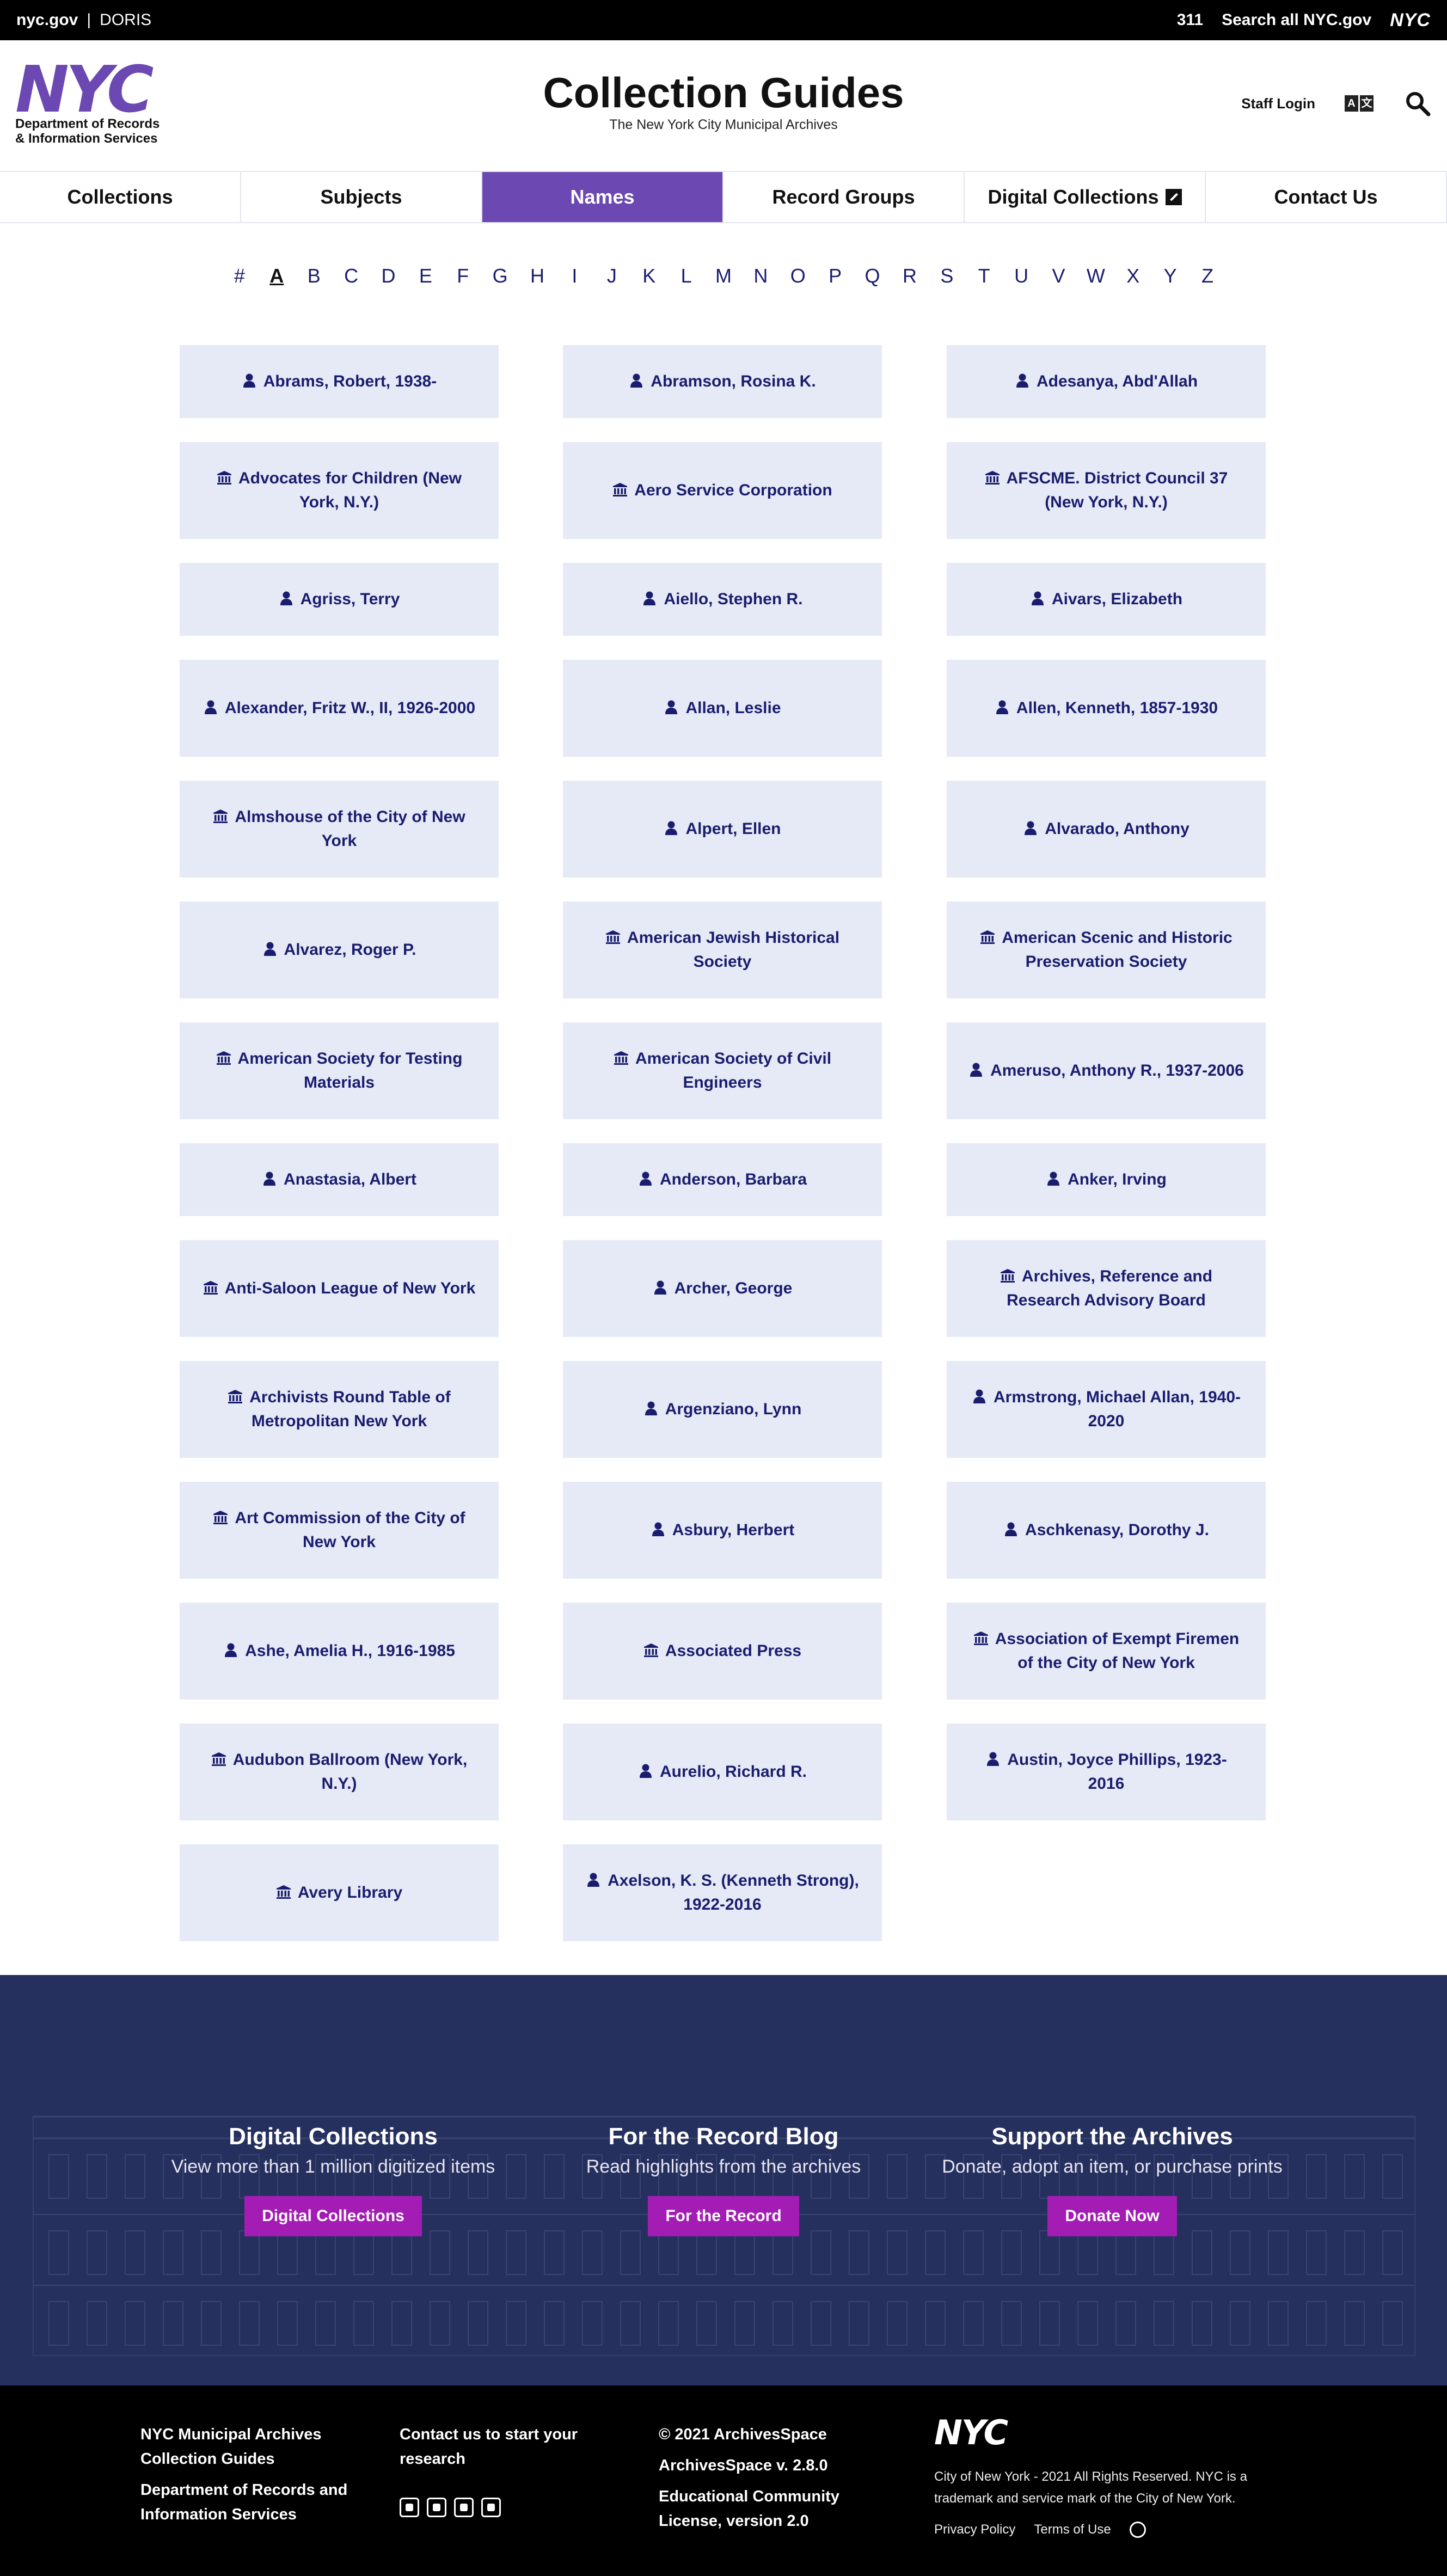 Image resolution: width=1447 pixels, height=2576 pixels. What do you see at coordinates (971, 2433) in the screenshot?
I see `nyc-footer-logo: NYC` at bounding box center [971, 2433].